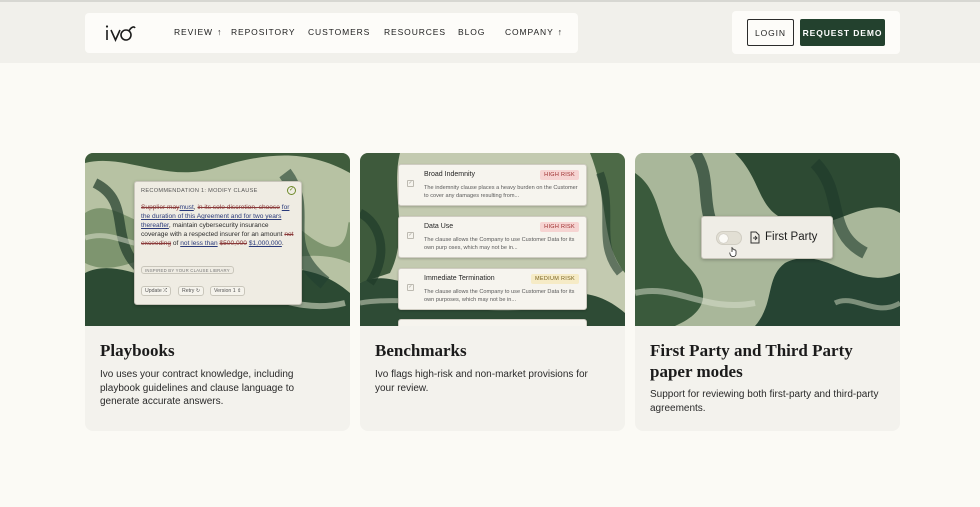 Image resolution: width=980 pixels, height=507 pixels. What do you see at coordinates (723, 238) in the screenshot?
I see `toggle-knob` at bounding box center [723, 238].